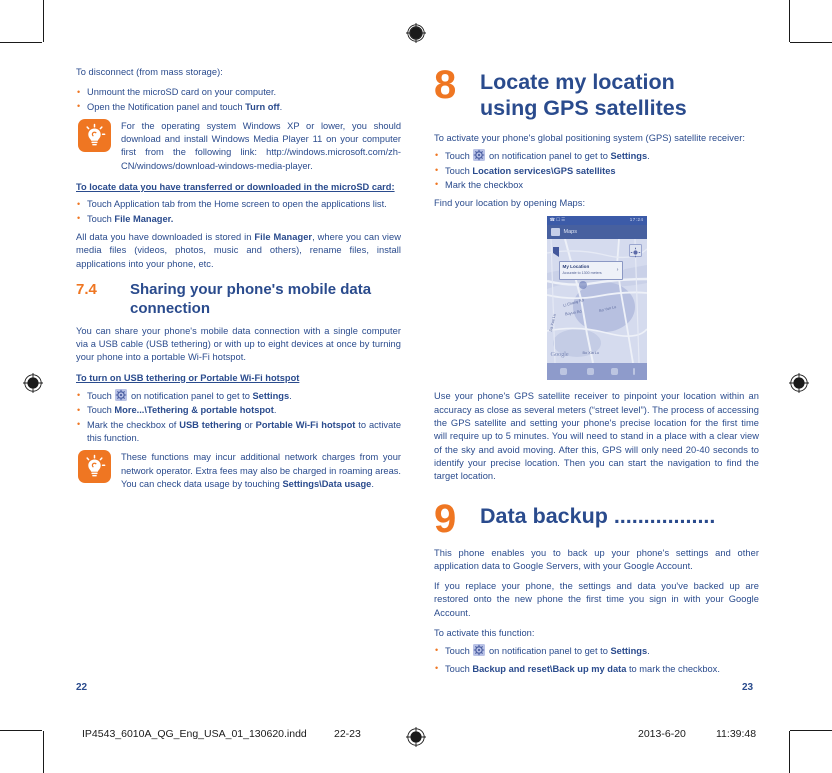  I want to click on registration-mark-top, so click(416, 33).